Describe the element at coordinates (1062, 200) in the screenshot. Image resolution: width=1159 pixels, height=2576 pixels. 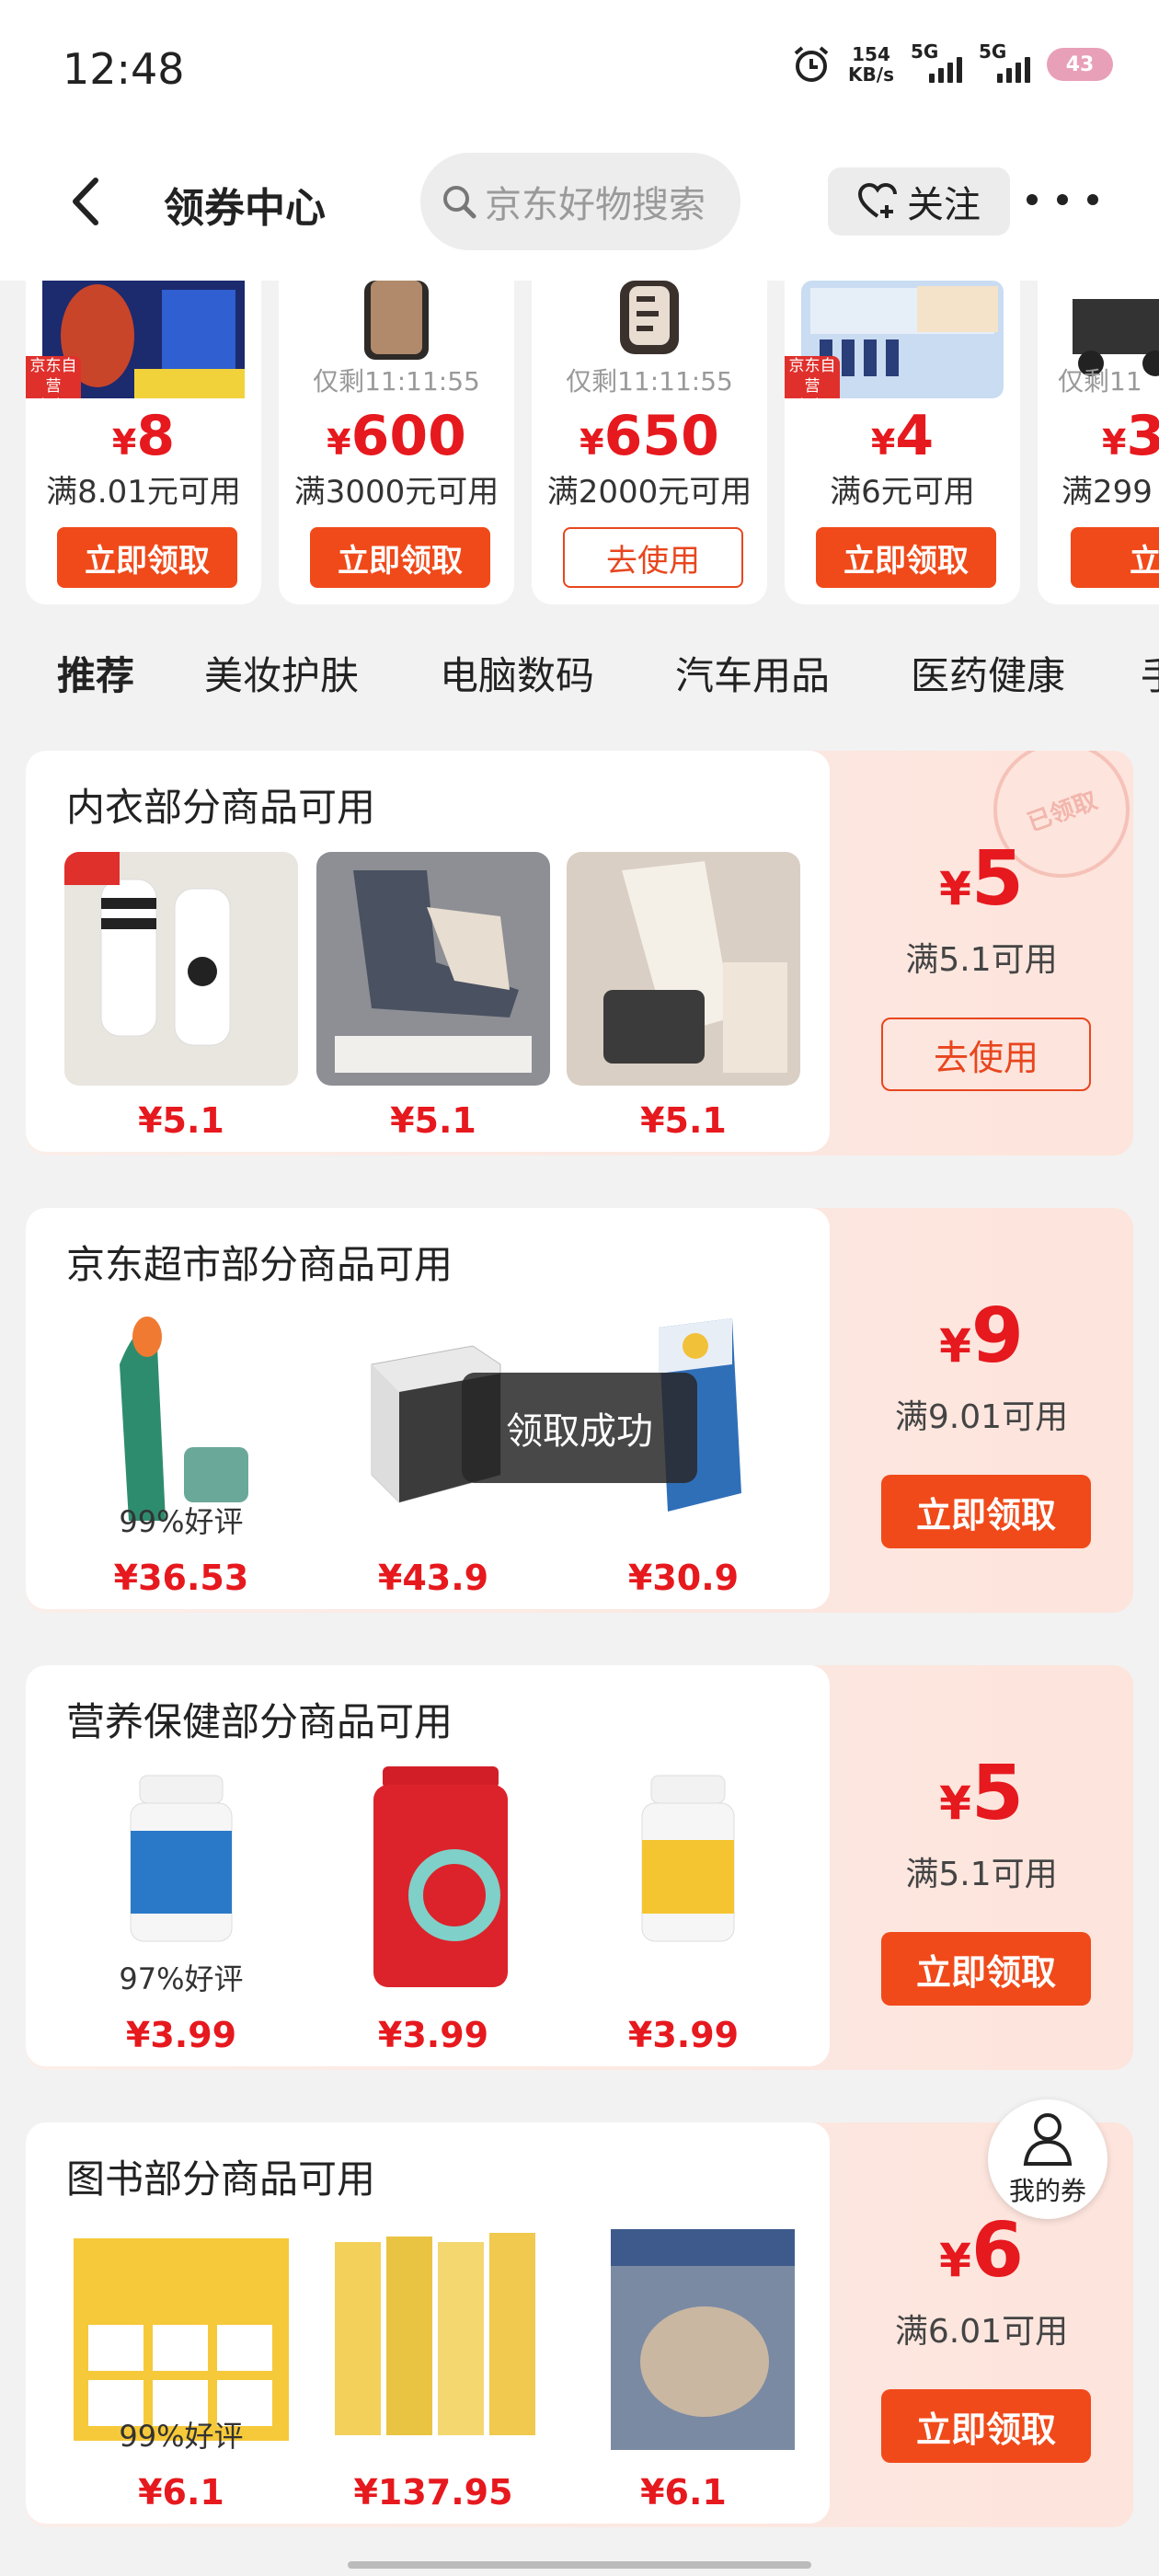
I see `more-menu-icon` at that location.